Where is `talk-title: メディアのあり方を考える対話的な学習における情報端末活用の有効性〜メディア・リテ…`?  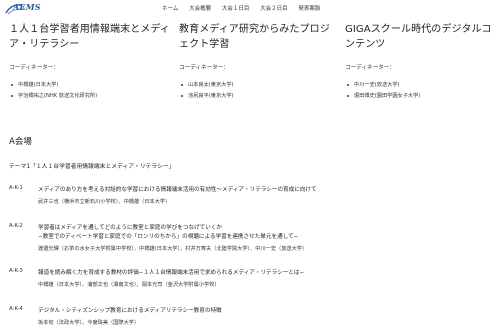 talk-title: メディアのあり方を考える対話的な学習における情報端末活用の有効性〜メディア・リテ… is located at coordinates (177, 190).